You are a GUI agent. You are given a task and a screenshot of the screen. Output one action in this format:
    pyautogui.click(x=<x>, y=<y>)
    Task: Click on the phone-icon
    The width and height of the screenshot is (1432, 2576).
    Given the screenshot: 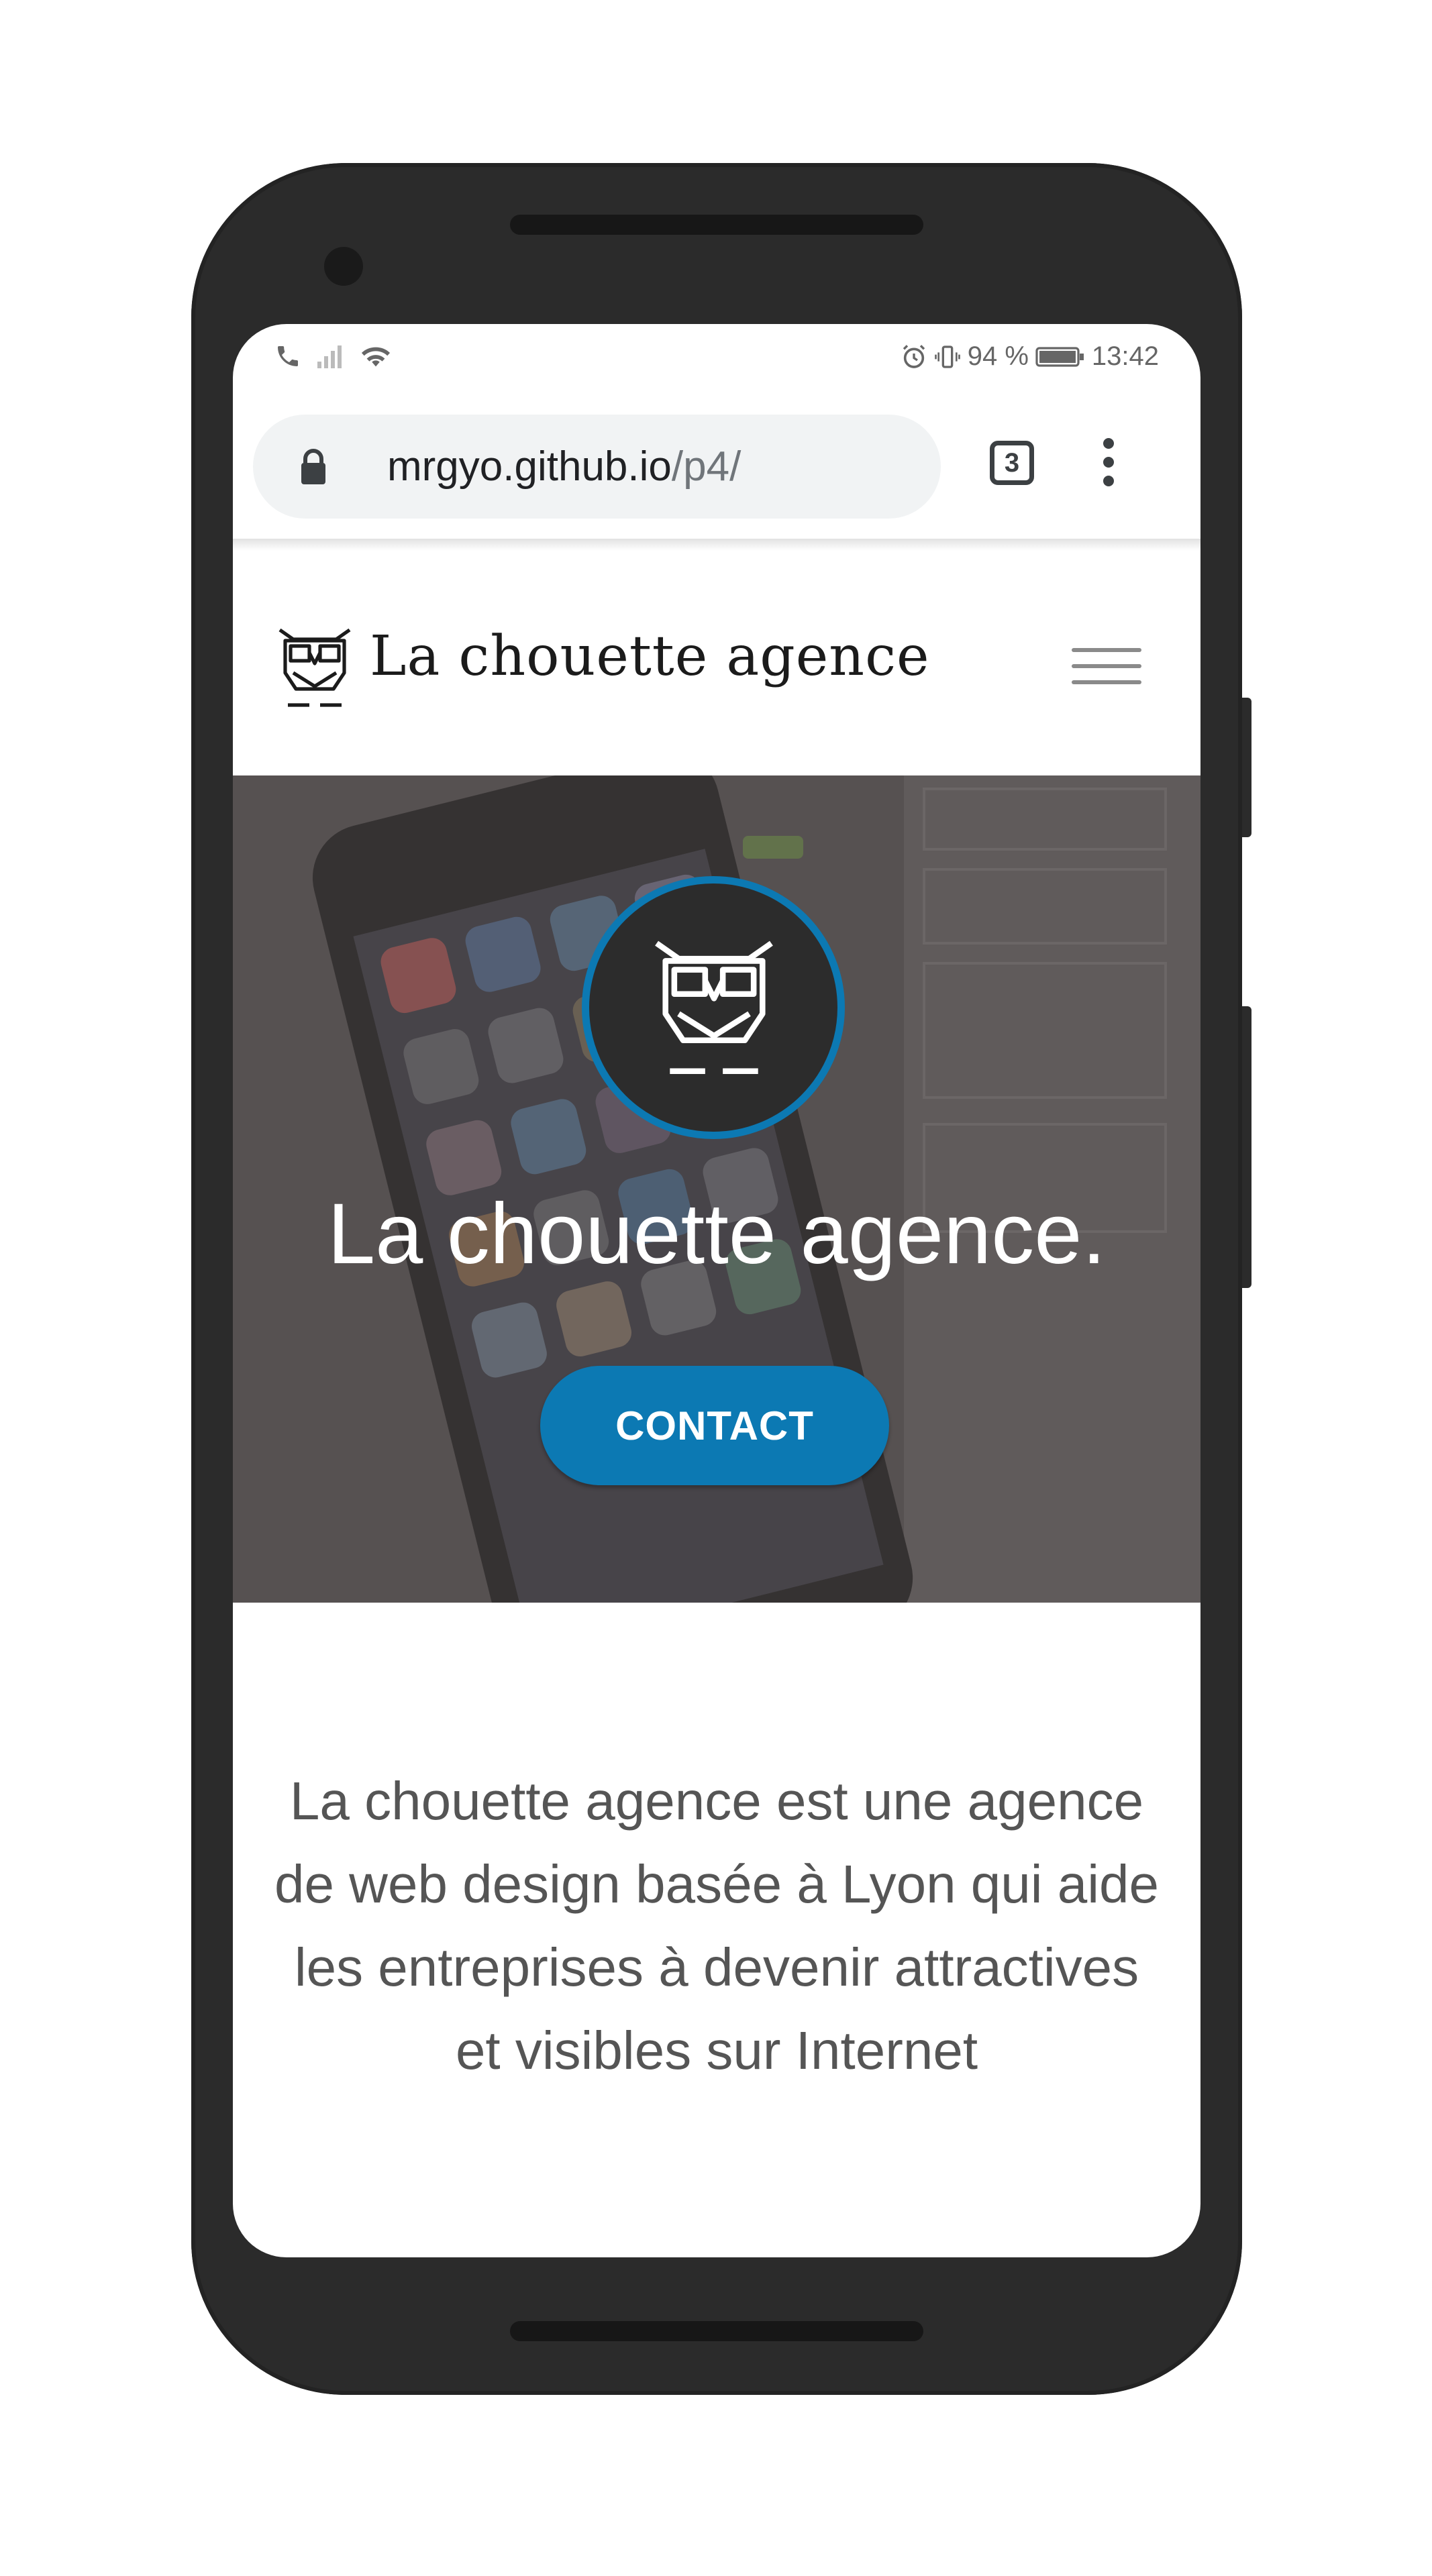 What is the action you would take?
    pyautogui.click(x=288, y=356)
    